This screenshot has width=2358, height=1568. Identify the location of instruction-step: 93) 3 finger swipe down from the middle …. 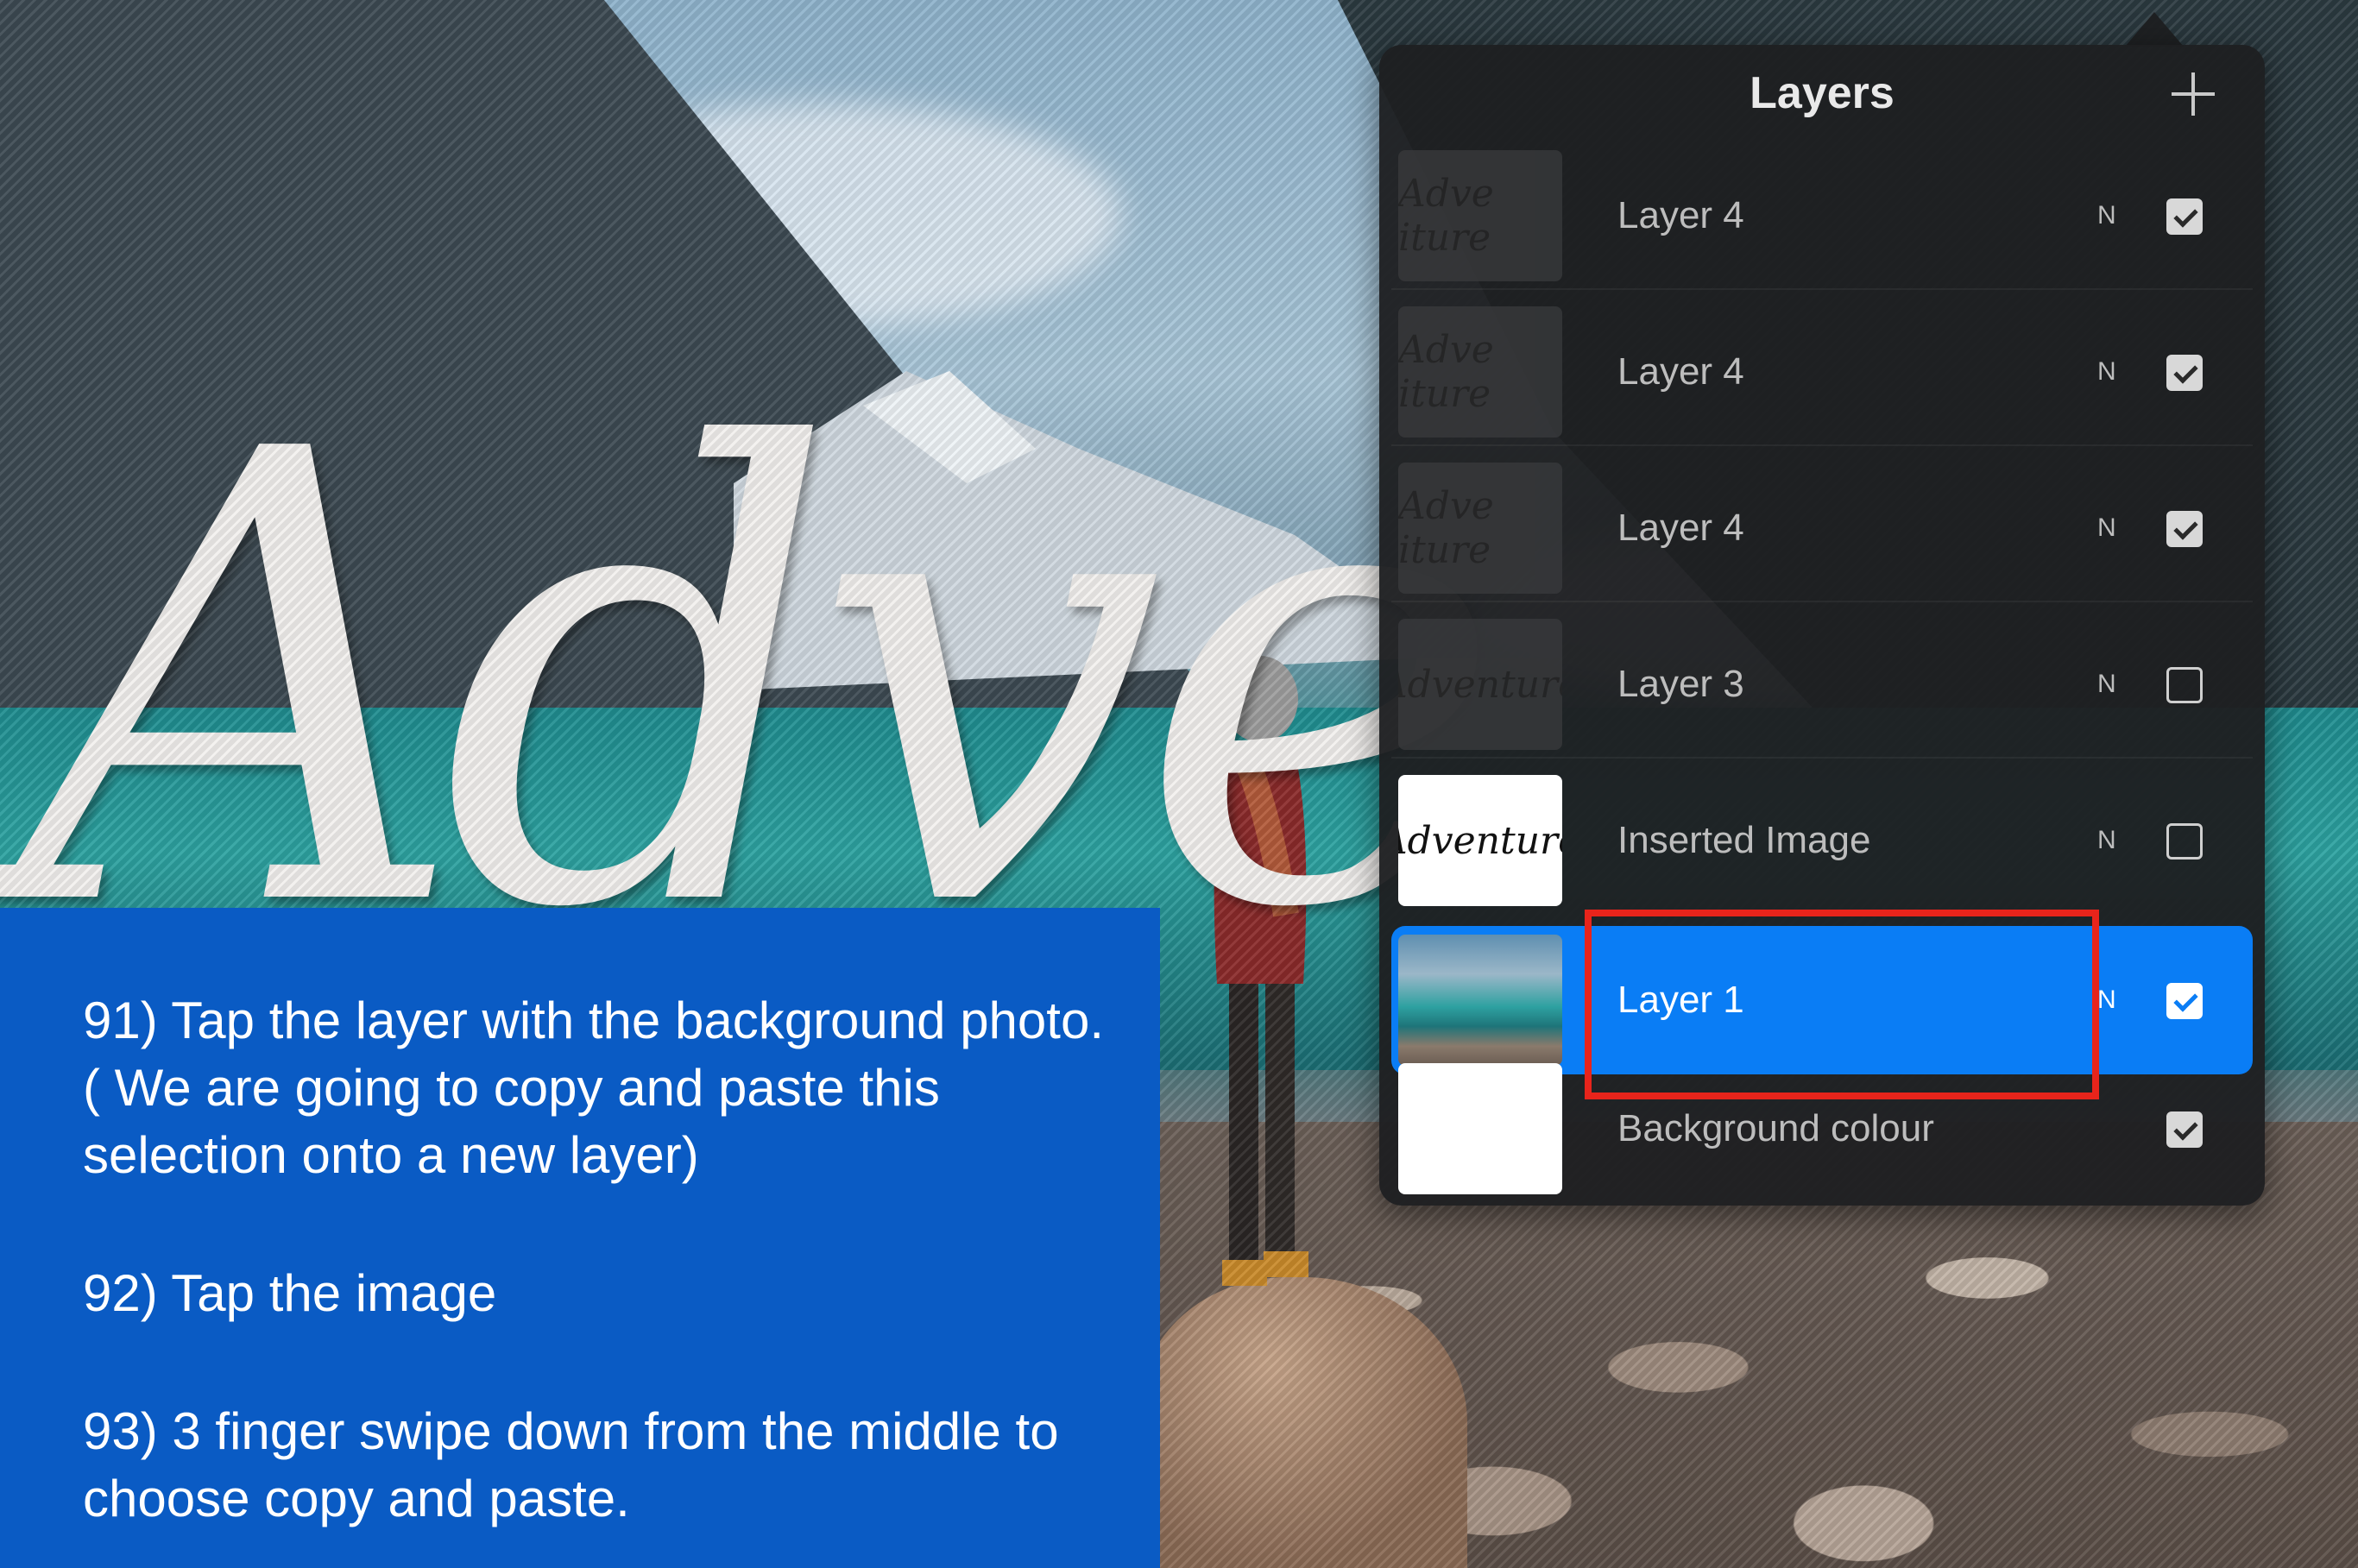
(571, 1464).